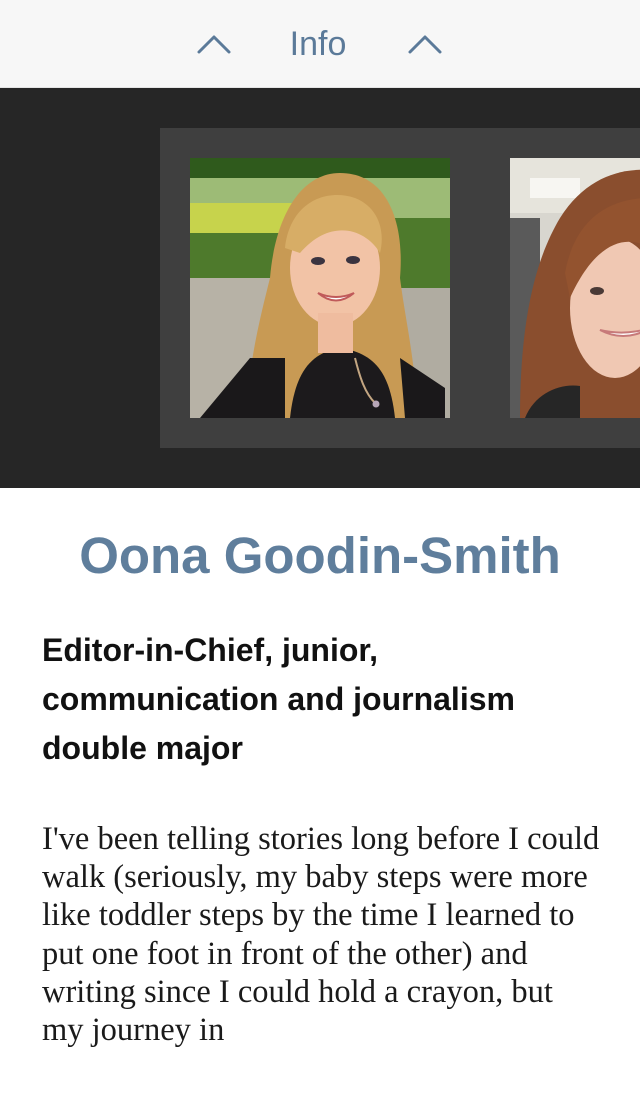 The image size is (640, 1096). Describe the element at coordinates (214, 44) in the screenshot. I see `previous-chevron-up-icon` at that location.